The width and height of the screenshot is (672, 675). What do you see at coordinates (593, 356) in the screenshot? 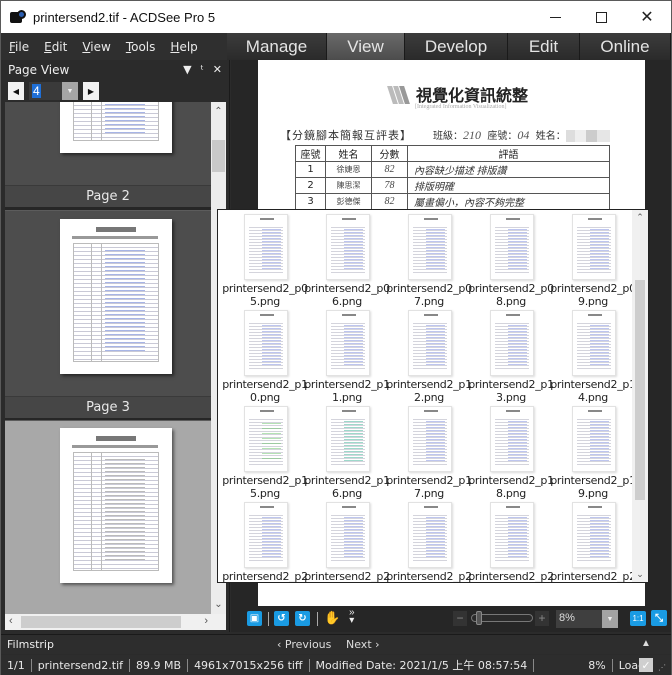
I see `file-thumbnail-item: printersend2_p1 4.png` at bounding box center [593, 356].